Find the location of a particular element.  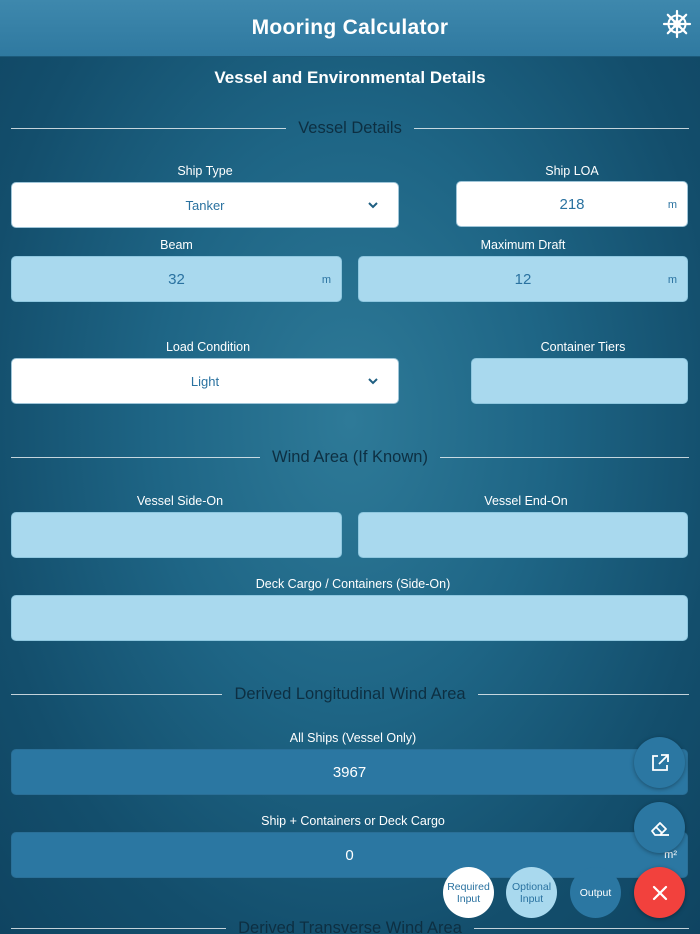

eraser-icon is located at coordinates (659, 828).